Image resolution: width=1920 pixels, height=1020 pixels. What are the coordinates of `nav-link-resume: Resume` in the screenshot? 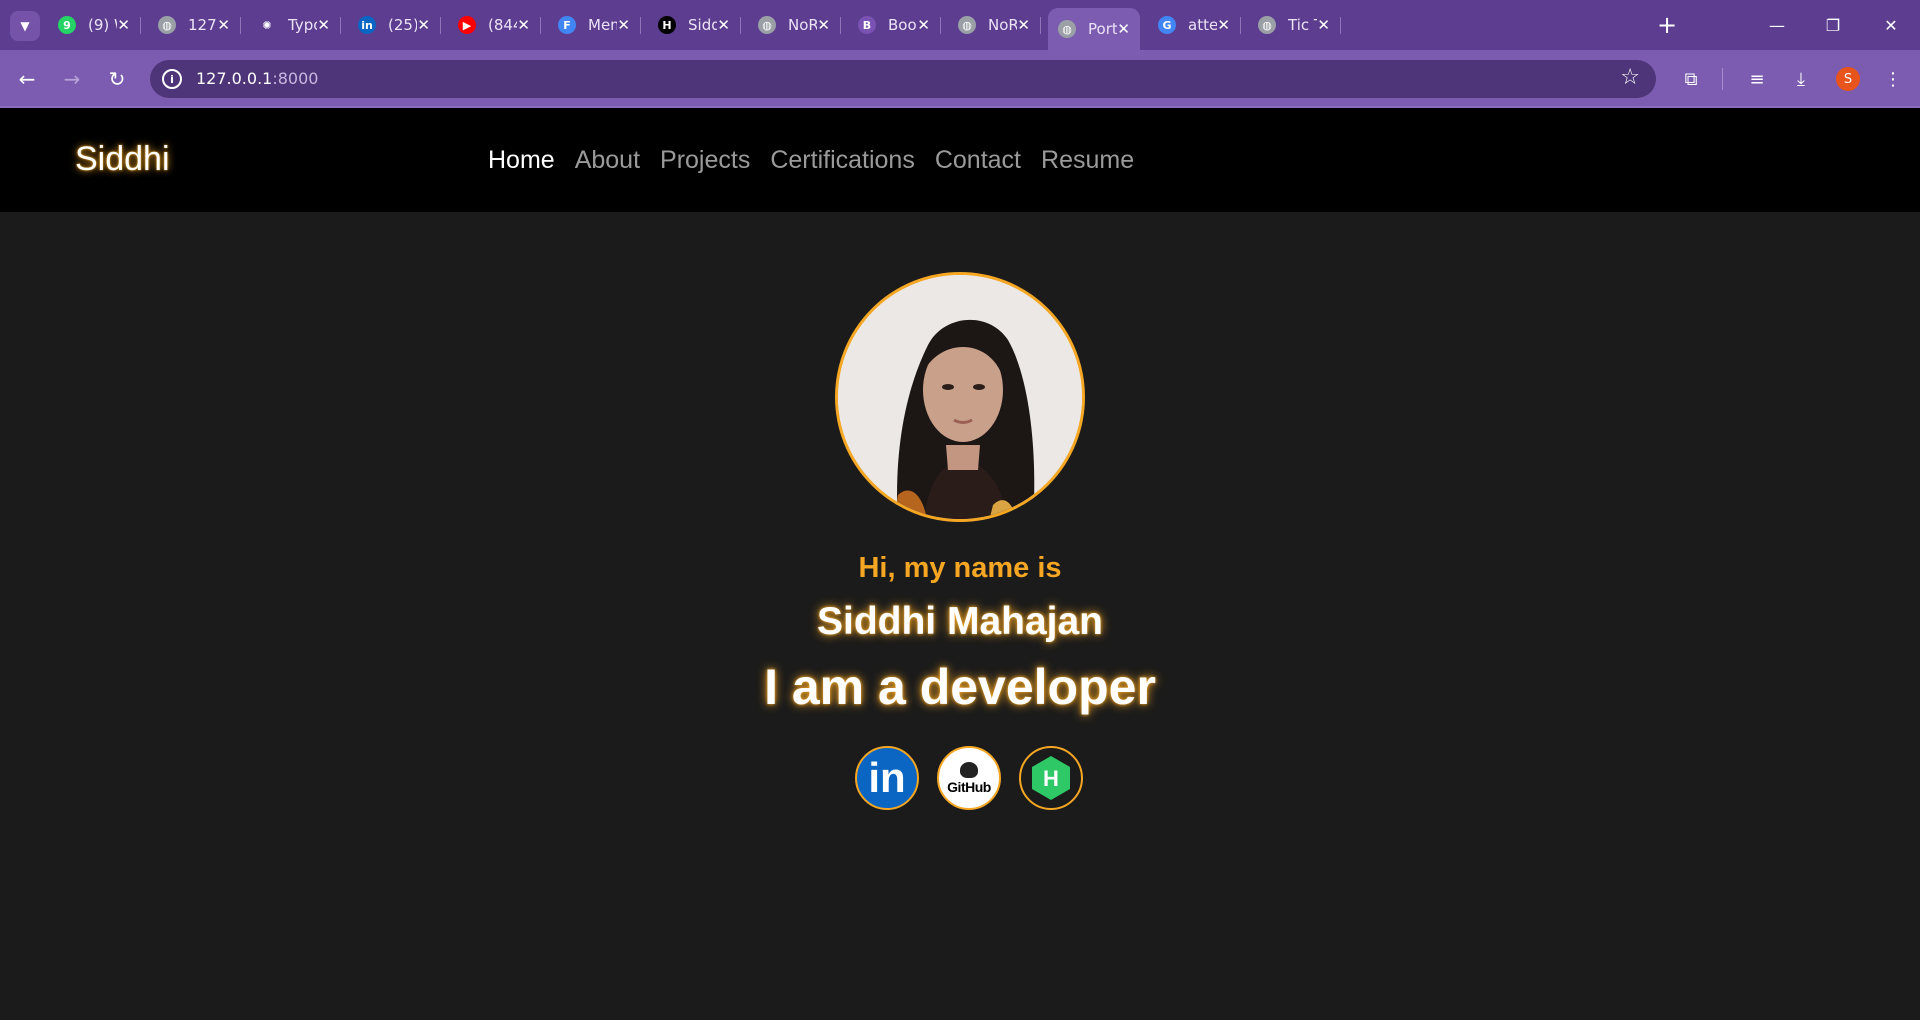 It's located at (1087, 160).